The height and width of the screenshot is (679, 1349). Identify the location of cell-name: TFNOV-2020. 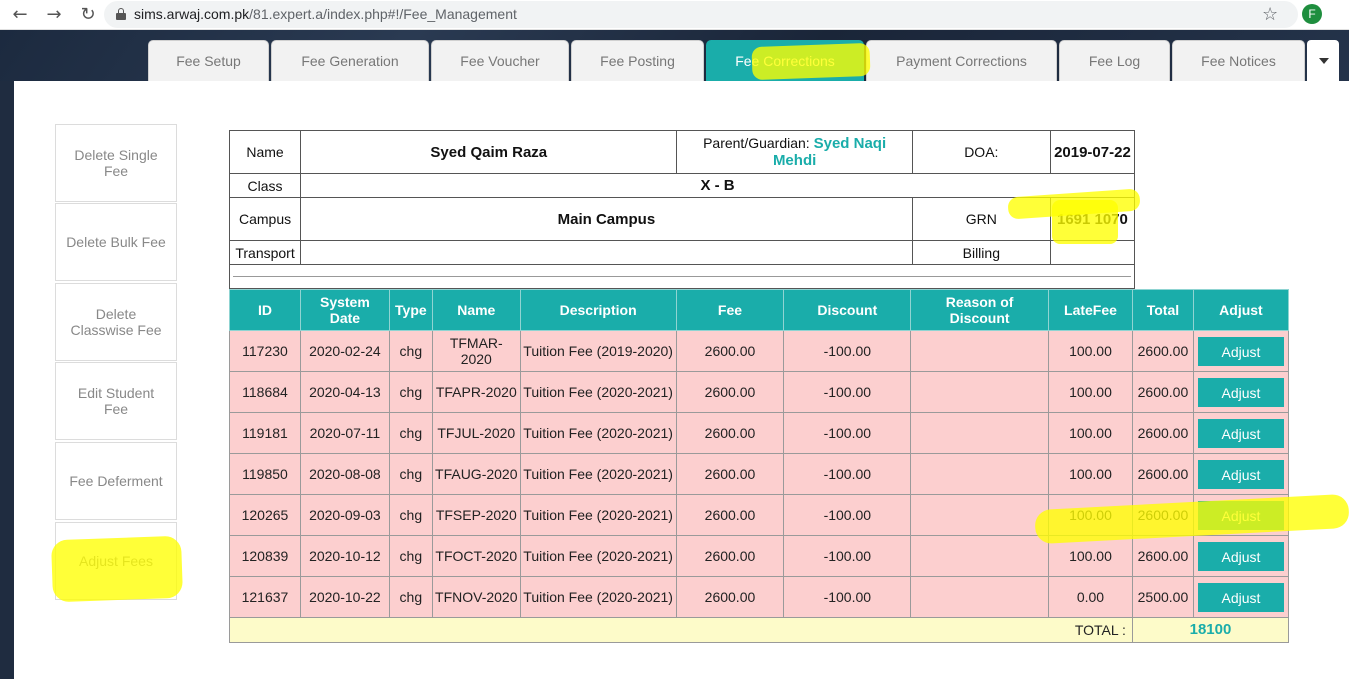
(476, 597).